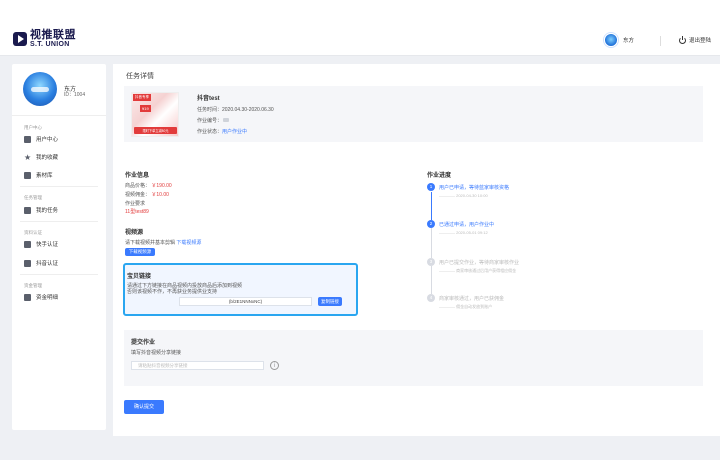 This screenshot has width=720, height=460. Describe the element at coordinates (47, 264) in the screenshot. I see `sidebar-item-label: 抖音认证` at that location.